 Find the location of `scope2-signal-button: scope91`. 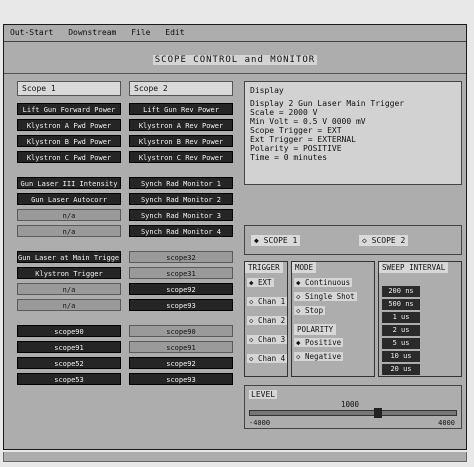

scope2-signal-button: scope91 is located at coordinates (181, 347).